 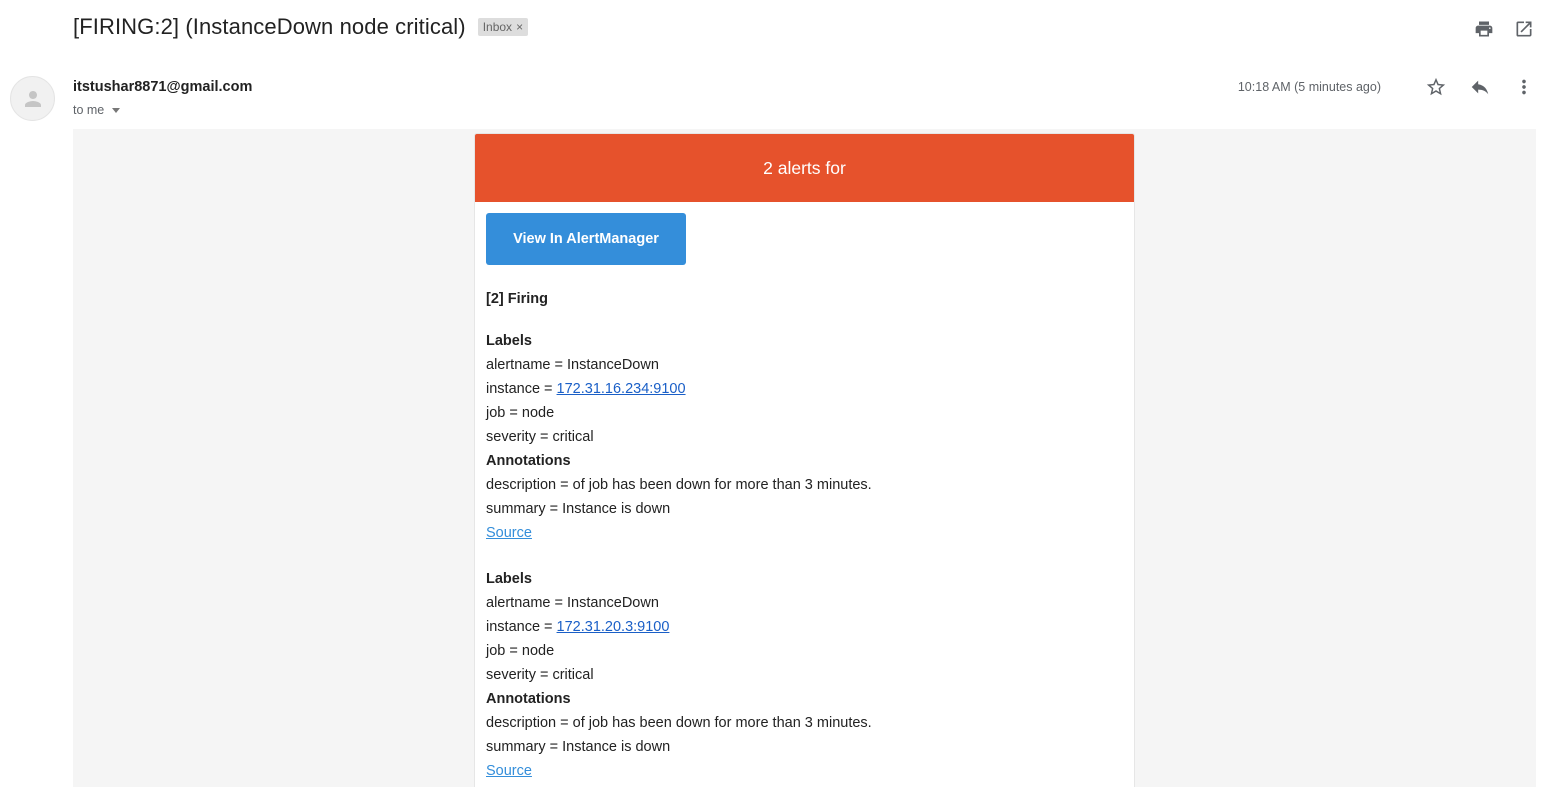 What do you see at coordinates (621, 389) in the screenshot?
I see `instance-link: 172.31.16.234:9100` at bounding box center [621, 389].